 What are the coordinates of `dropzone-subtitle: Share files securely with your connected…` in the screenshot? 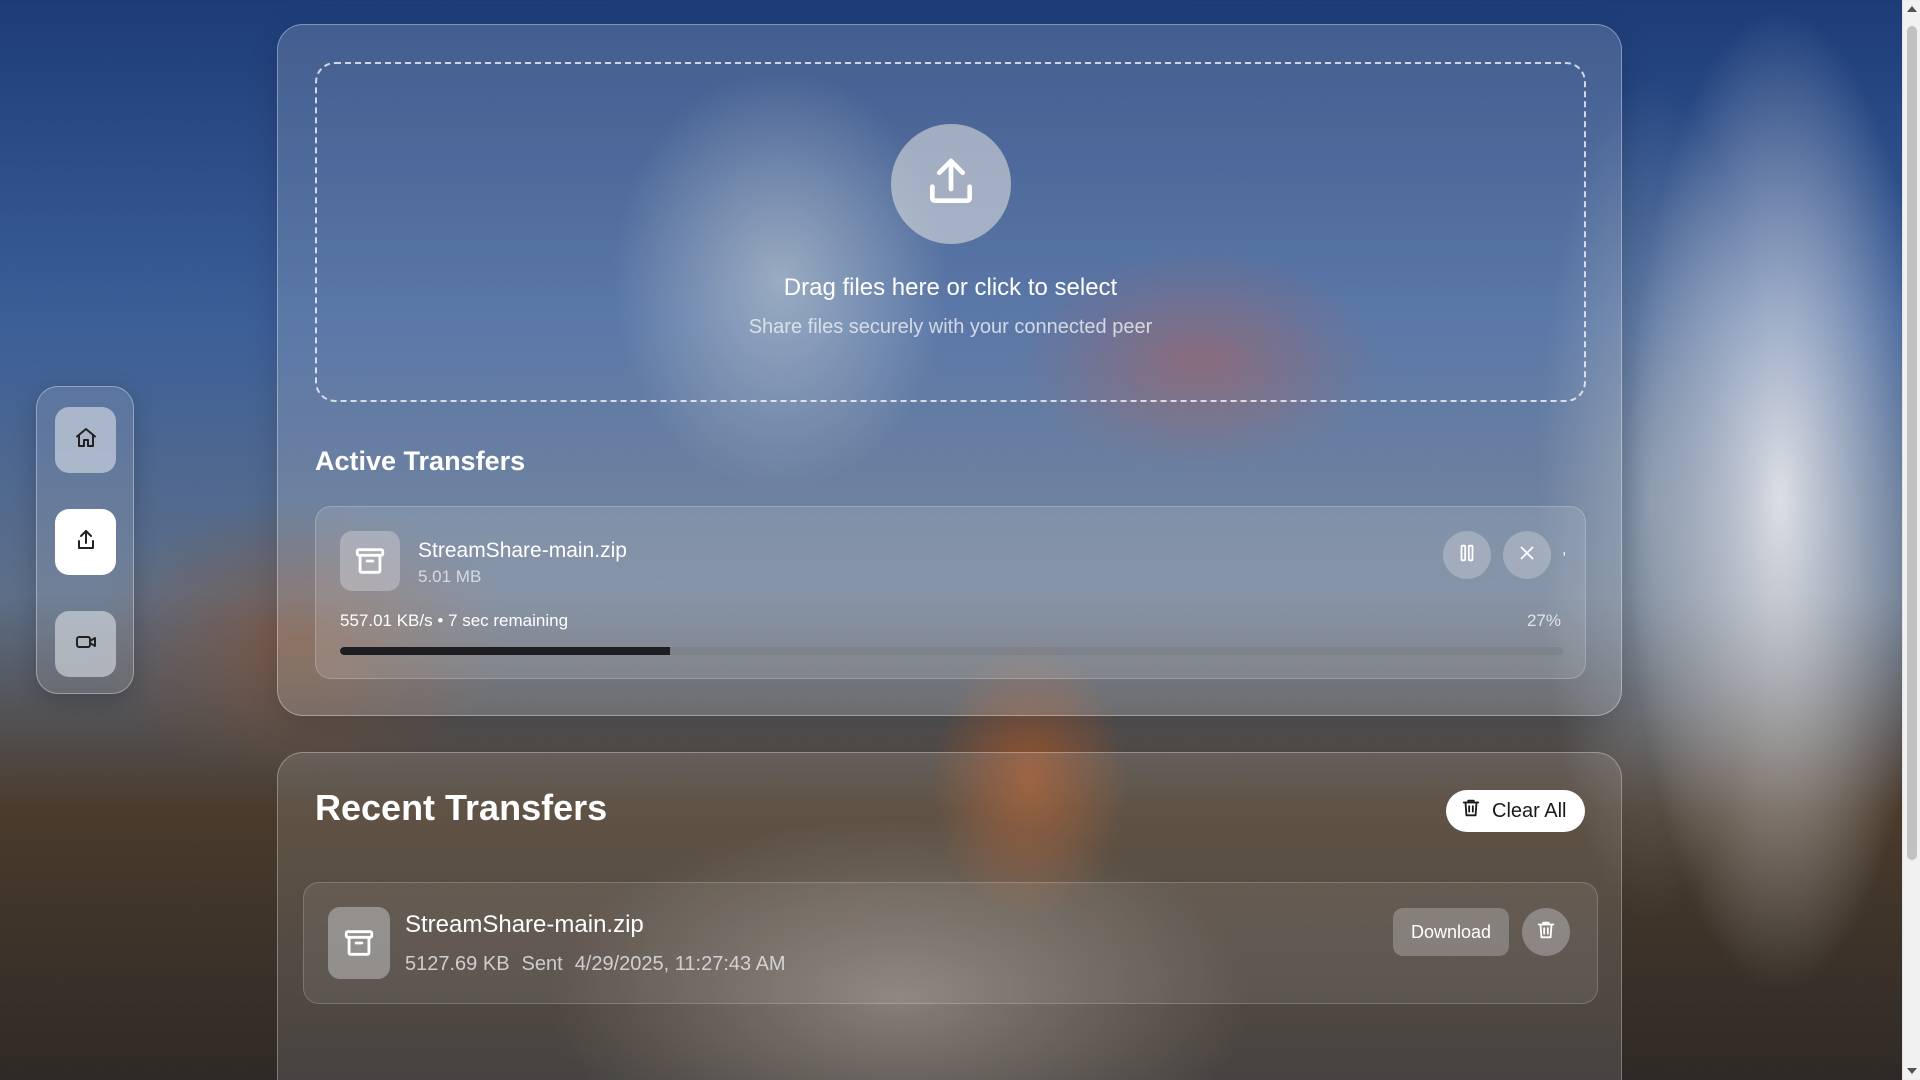 It's located at (950, 327).